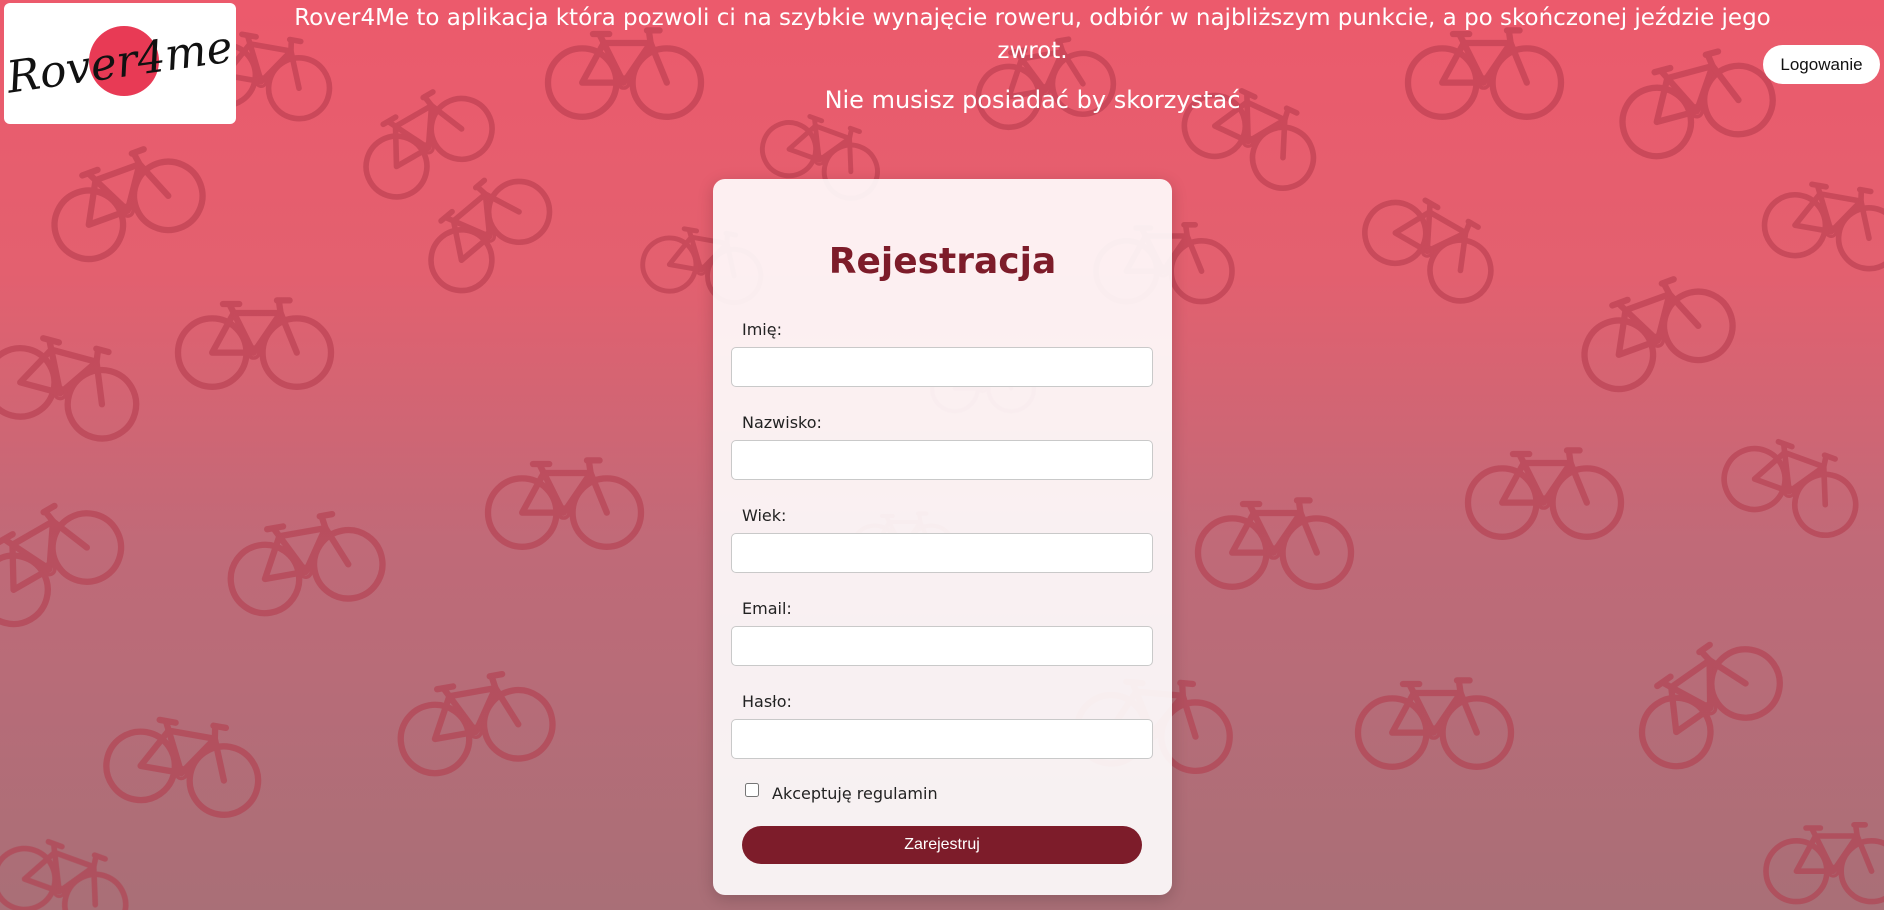  I want to click on logo-graphic: Rover4me, so click(120, 62).